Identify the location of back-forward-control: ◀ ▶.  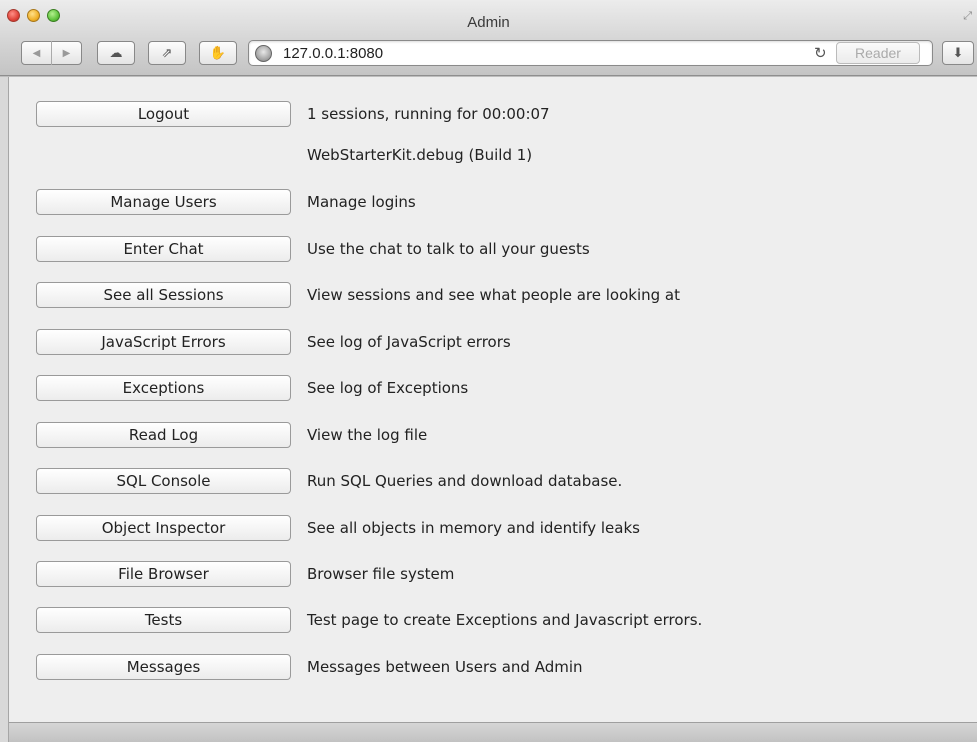
(51, 53).